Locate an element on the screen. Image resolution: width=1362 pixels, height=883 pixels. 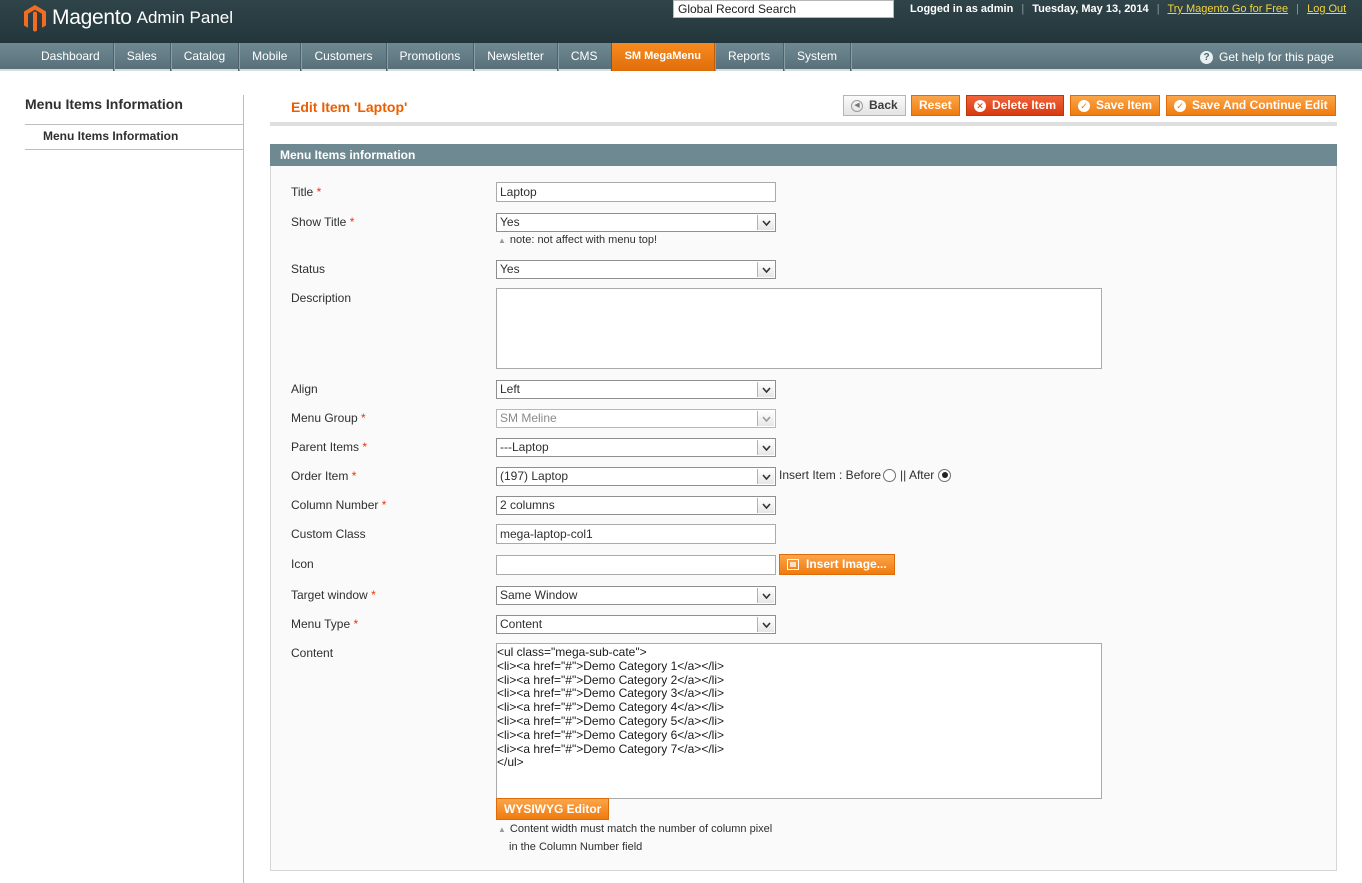
nav-customers: Customers is located at coordinates (344, 57).